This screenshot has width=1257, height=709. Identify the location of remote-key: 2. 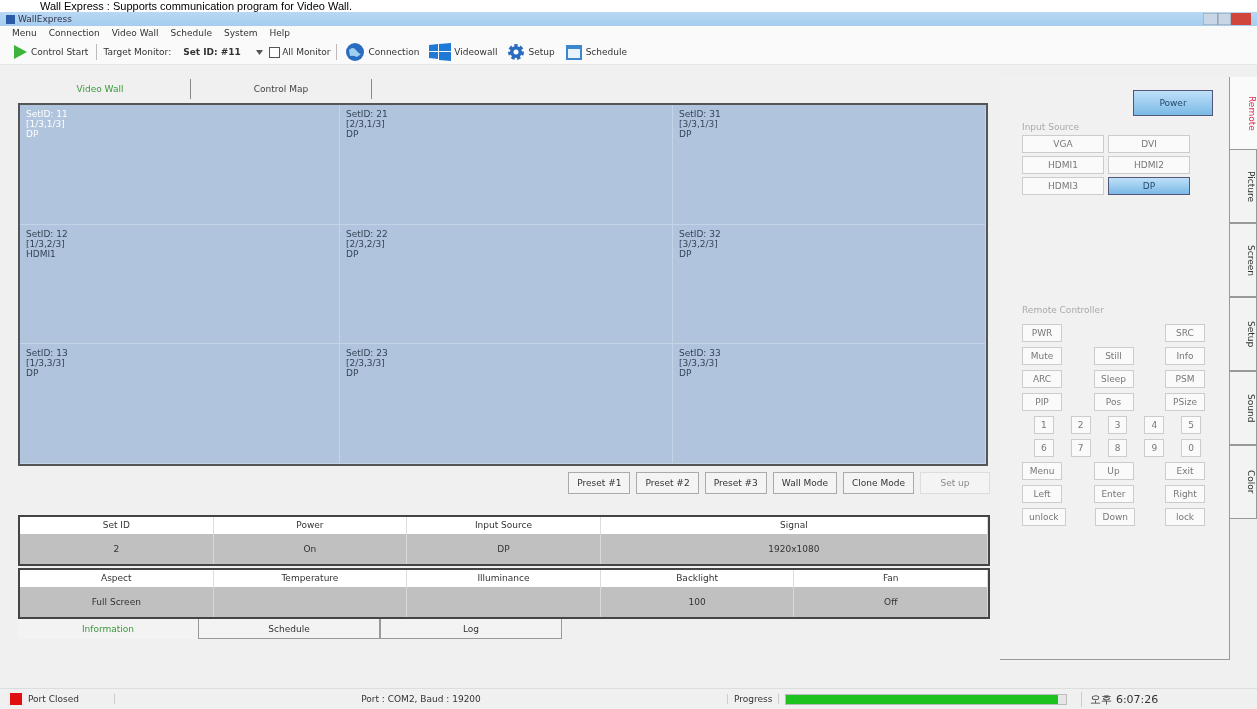
(1080, 425).